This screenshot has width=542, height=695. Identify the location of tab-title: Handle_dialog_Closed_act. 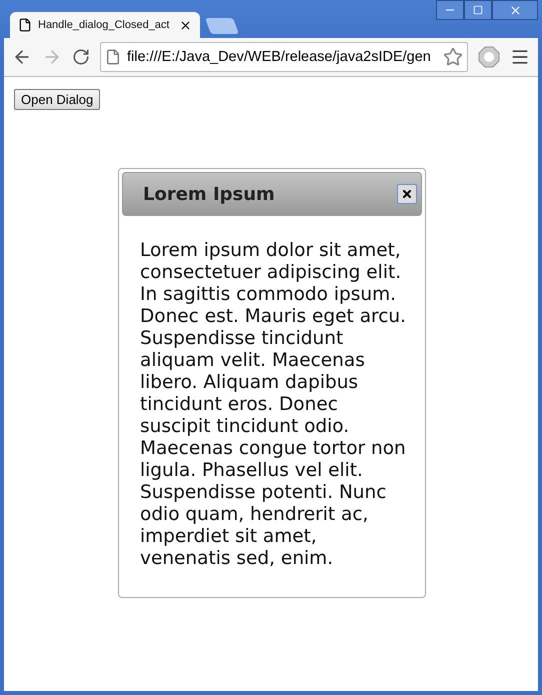
(104, 25).